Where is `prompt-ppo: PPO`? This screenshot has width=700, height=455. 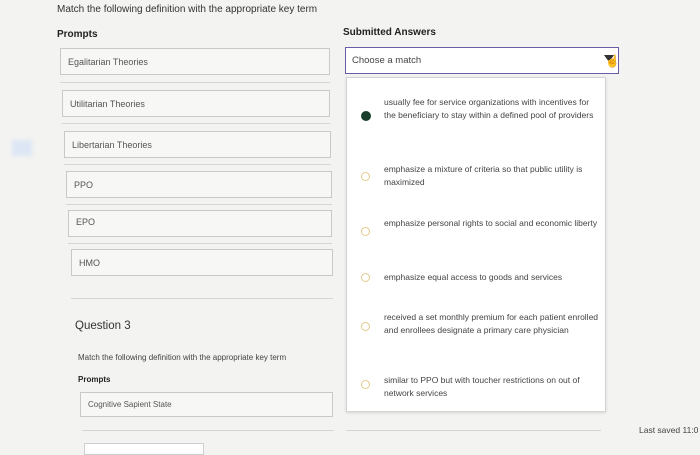 prompt-ppo: PPO is located at coordinates (199, 184).